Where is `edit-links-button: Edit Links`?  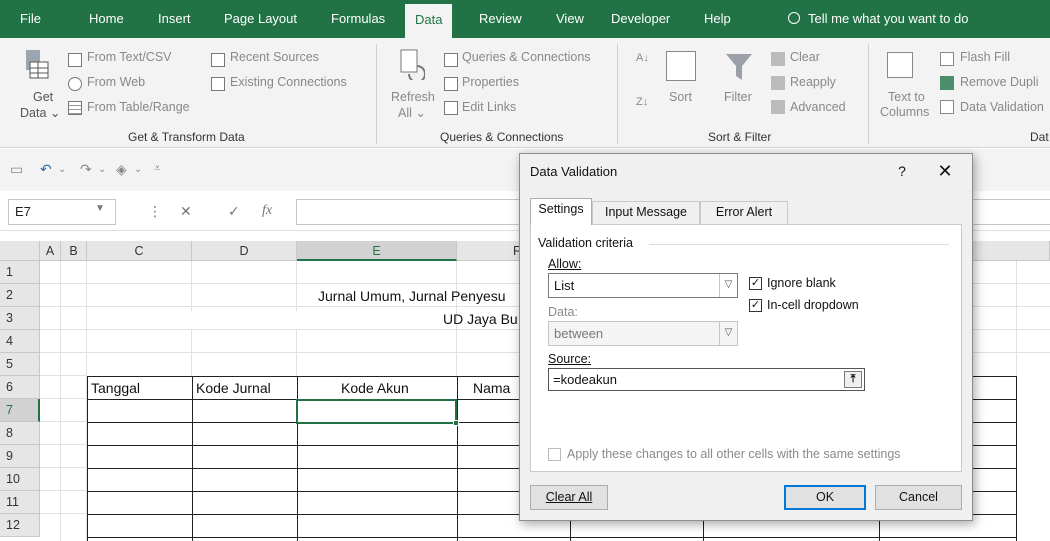
edit-links-button: Edit Links is located at coordinates (489, 107).